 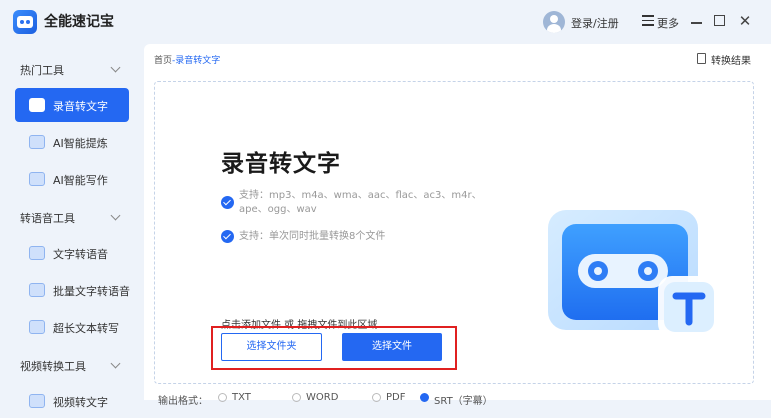 What do you see at coordinates (271, 347) in the screenshot?
I see `select-folder-button: 选择文件夹` at bounding box center [271, 347].